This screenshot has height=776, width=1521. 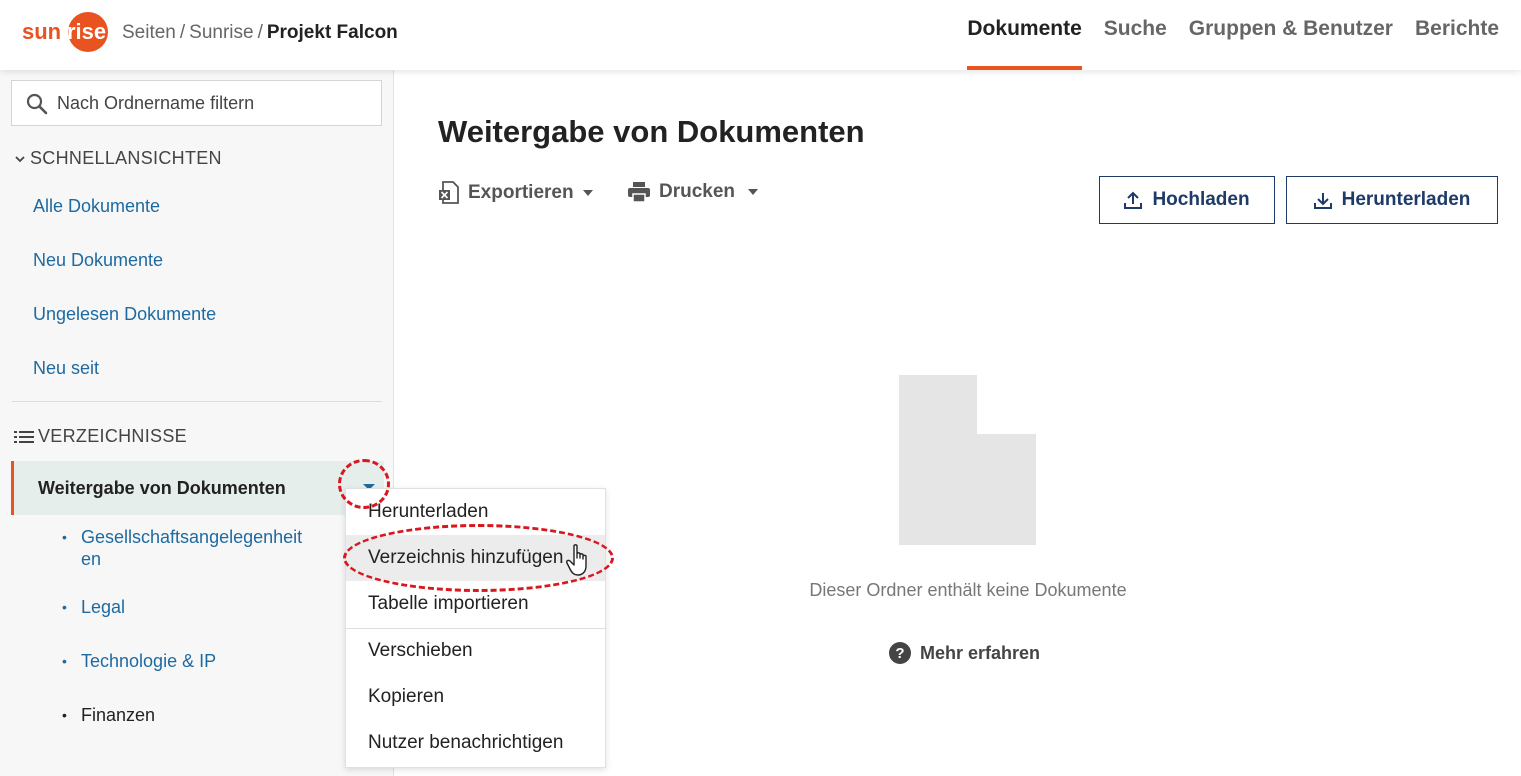 I want to click on quick-views-title: SCHNELLANSICHTEN, so click(x=126, y=158).